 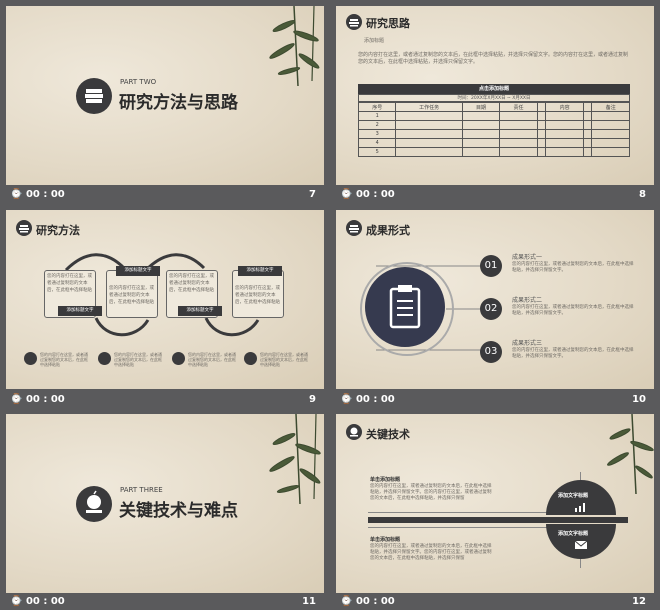 I want to click on process-box-2: 您的内容打在这里，或者通过复制您的文本后，在此框中选择粘贴, so click(x=132, y=294).